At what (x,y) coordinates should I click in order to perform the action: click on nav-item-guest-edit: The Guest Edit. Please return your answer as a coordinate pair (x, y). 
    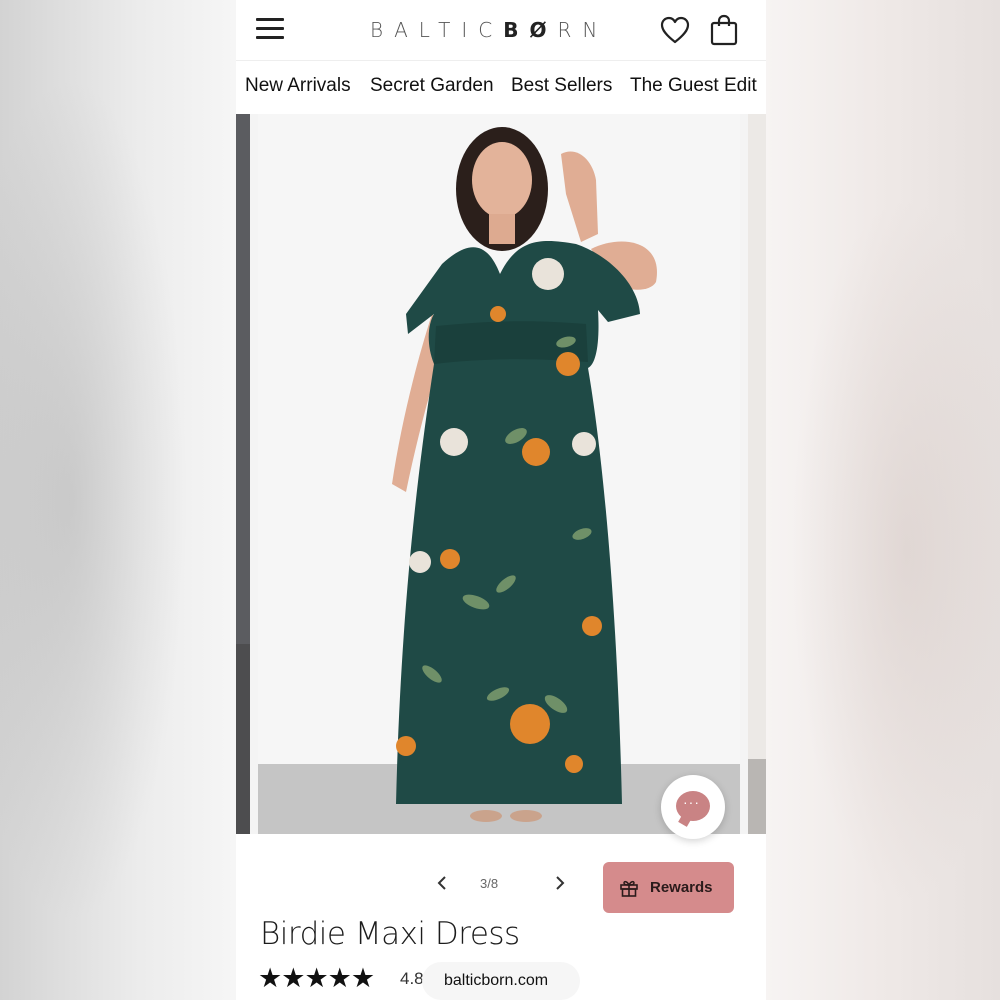
    Looking at the image, I should click on (693, 86).